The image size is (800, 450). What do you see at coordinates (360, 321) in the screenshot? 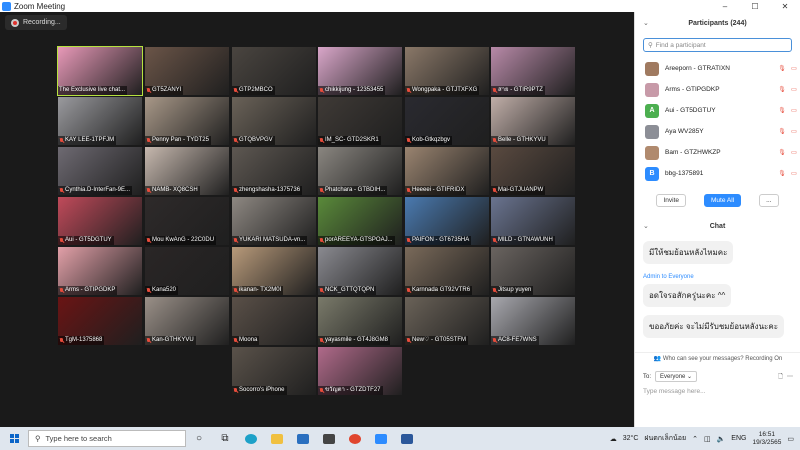
I see `participant-video-tile: yayasmile - GT4J8GM8` at bounding box center [360, 321].